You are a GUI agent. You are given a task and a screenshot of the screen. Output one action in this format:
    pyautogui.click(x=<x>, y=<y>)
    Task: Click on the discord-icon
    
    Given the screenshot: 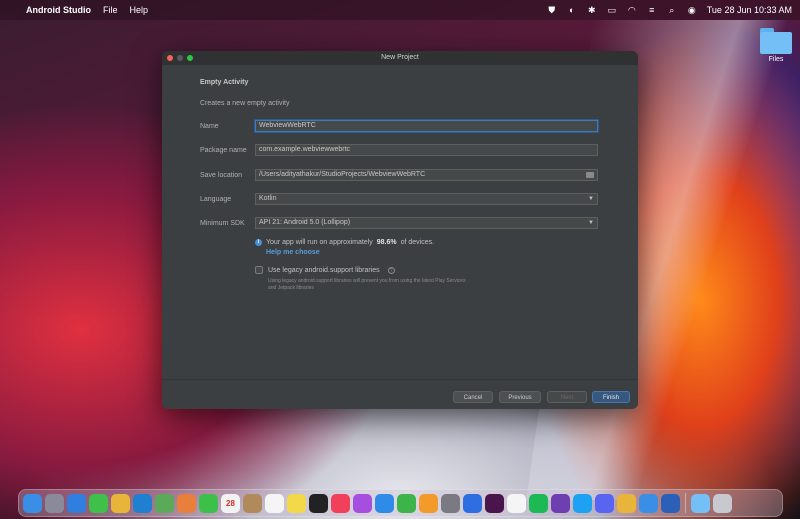 What is the action you would take?
    pyautogui.click(x=604, y=503)
    